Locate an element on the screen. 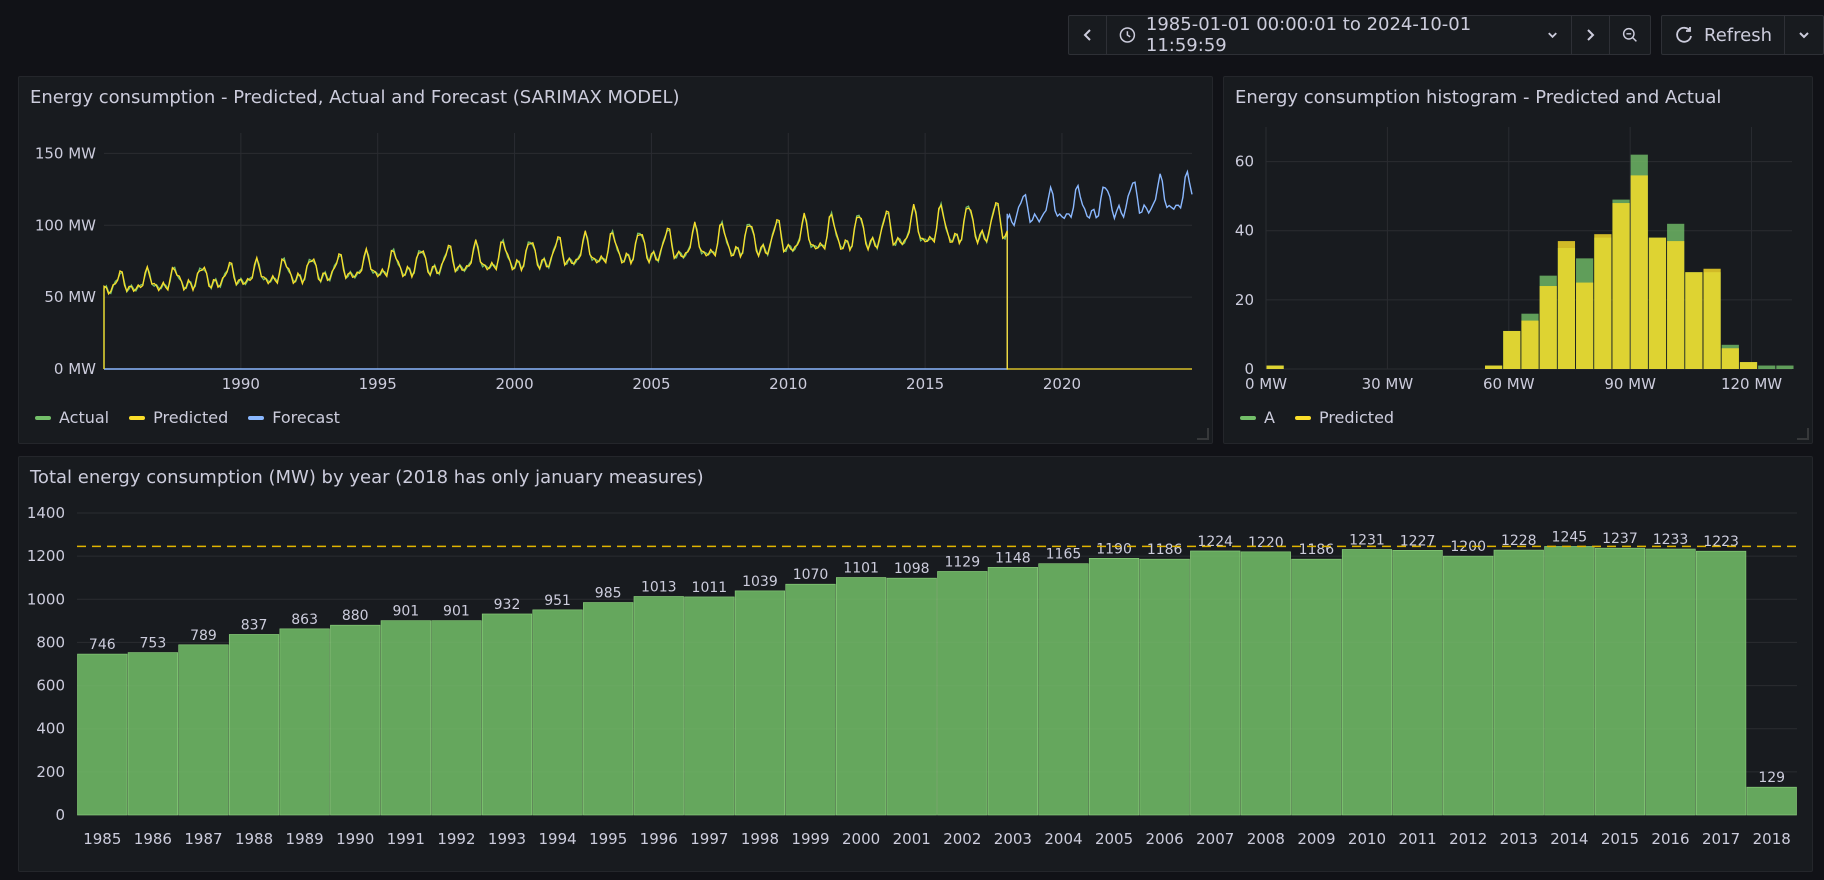 This screenshot has width=1824, height=880. legend-label: A is located at coordinates (1269, 417).